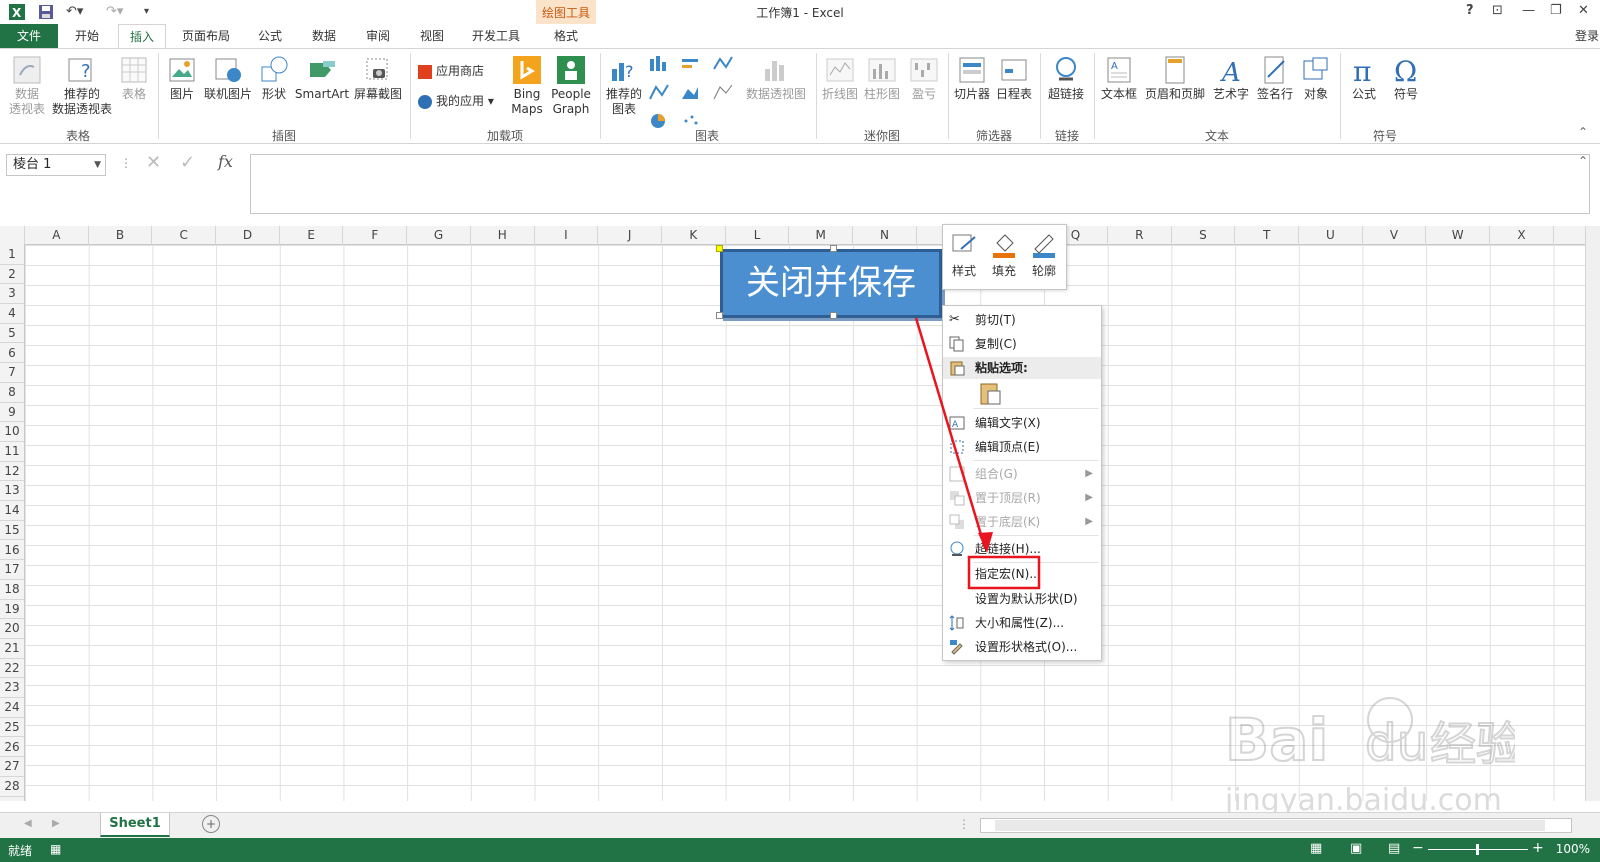  Describe the element at coordinates (12, 432) in the screenshot. I see `row-header-10: 10` at that location.